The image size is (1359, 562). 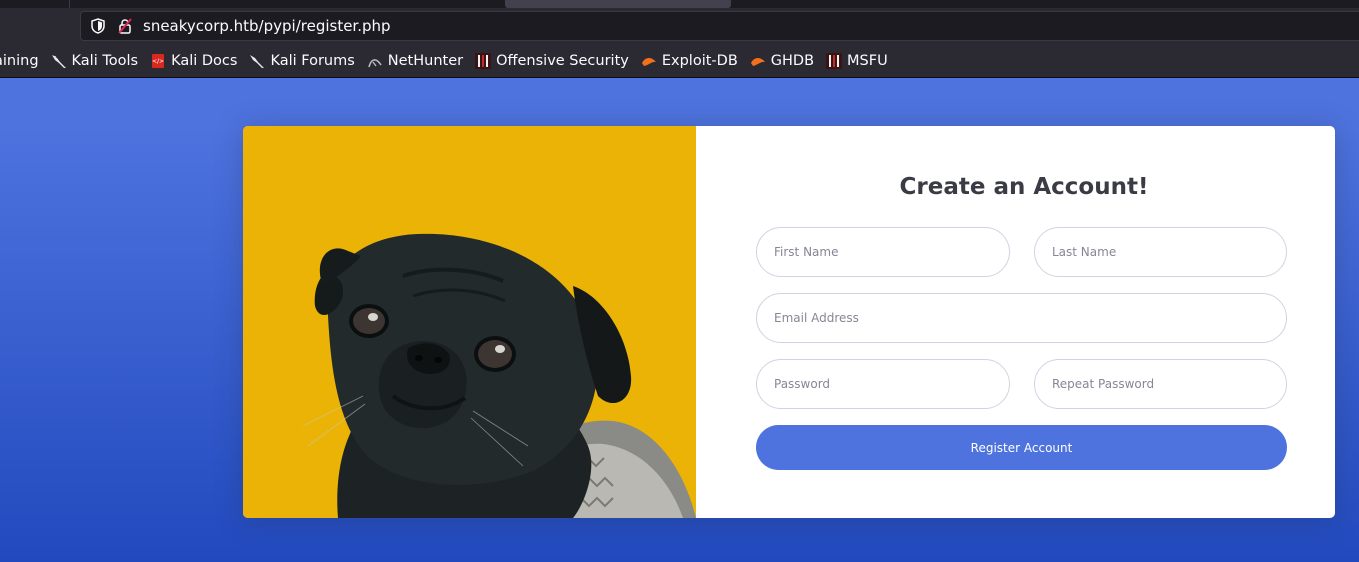 I want to click on bookmark-kali-forums: Kali Forums, so click(x=302, y=60).